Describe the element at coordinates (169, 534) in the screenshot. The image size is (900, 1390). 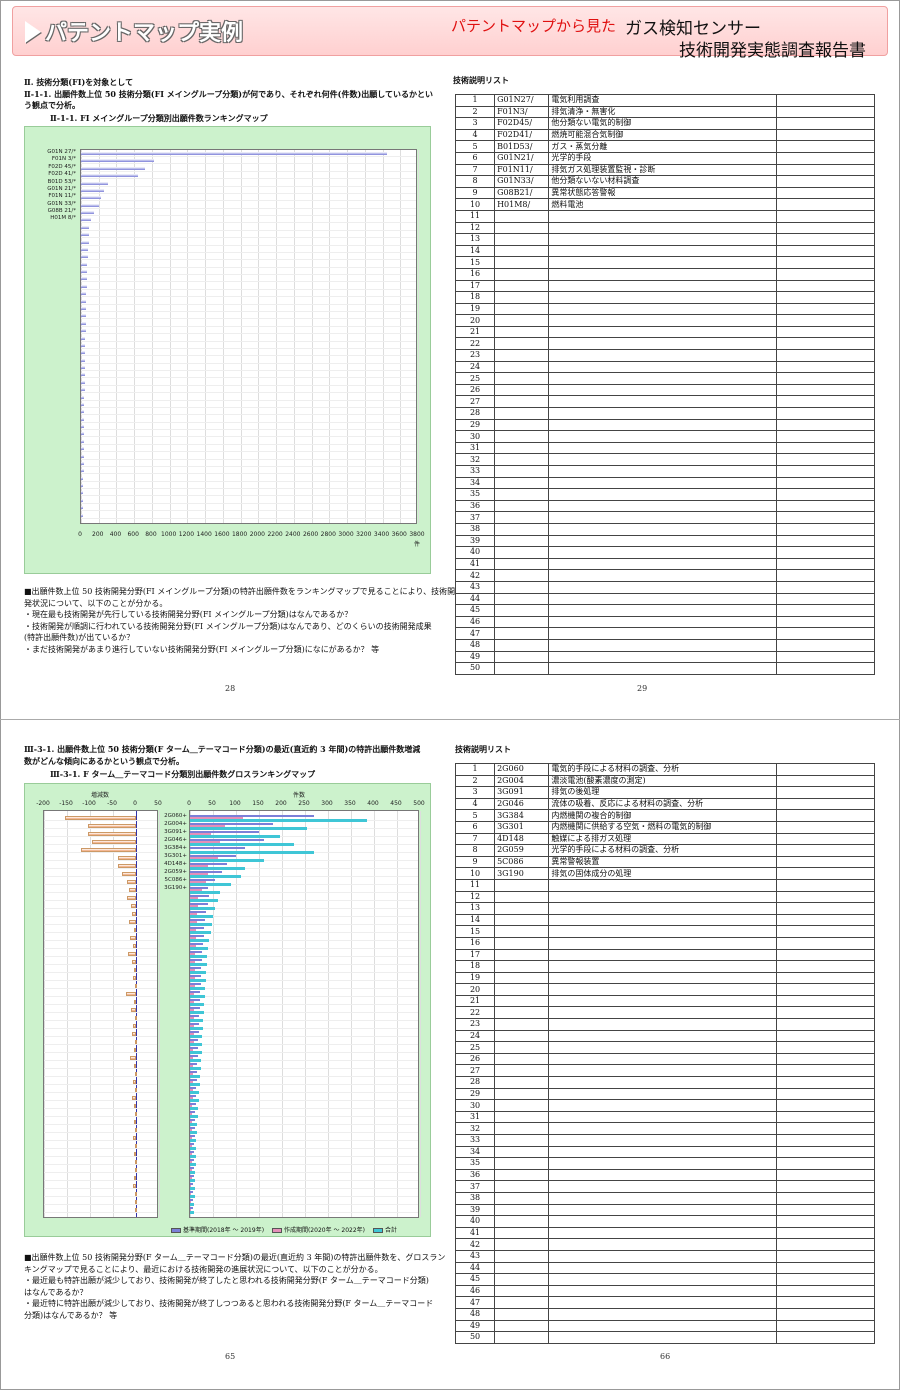
I see `x-tick-label: 1000` at that location.